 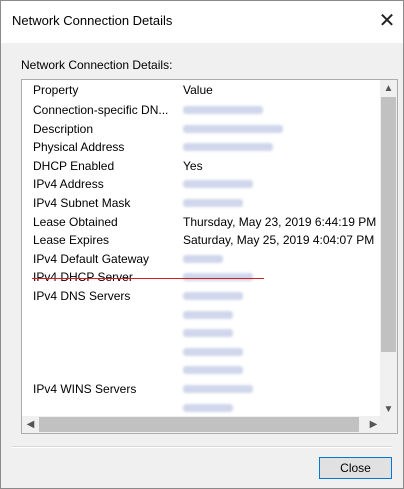 What do you see at coordinates (85, 388) in the screenshot?
I see `property-cell: IPv4 WINS Servers` at bounding box center [85, 388].